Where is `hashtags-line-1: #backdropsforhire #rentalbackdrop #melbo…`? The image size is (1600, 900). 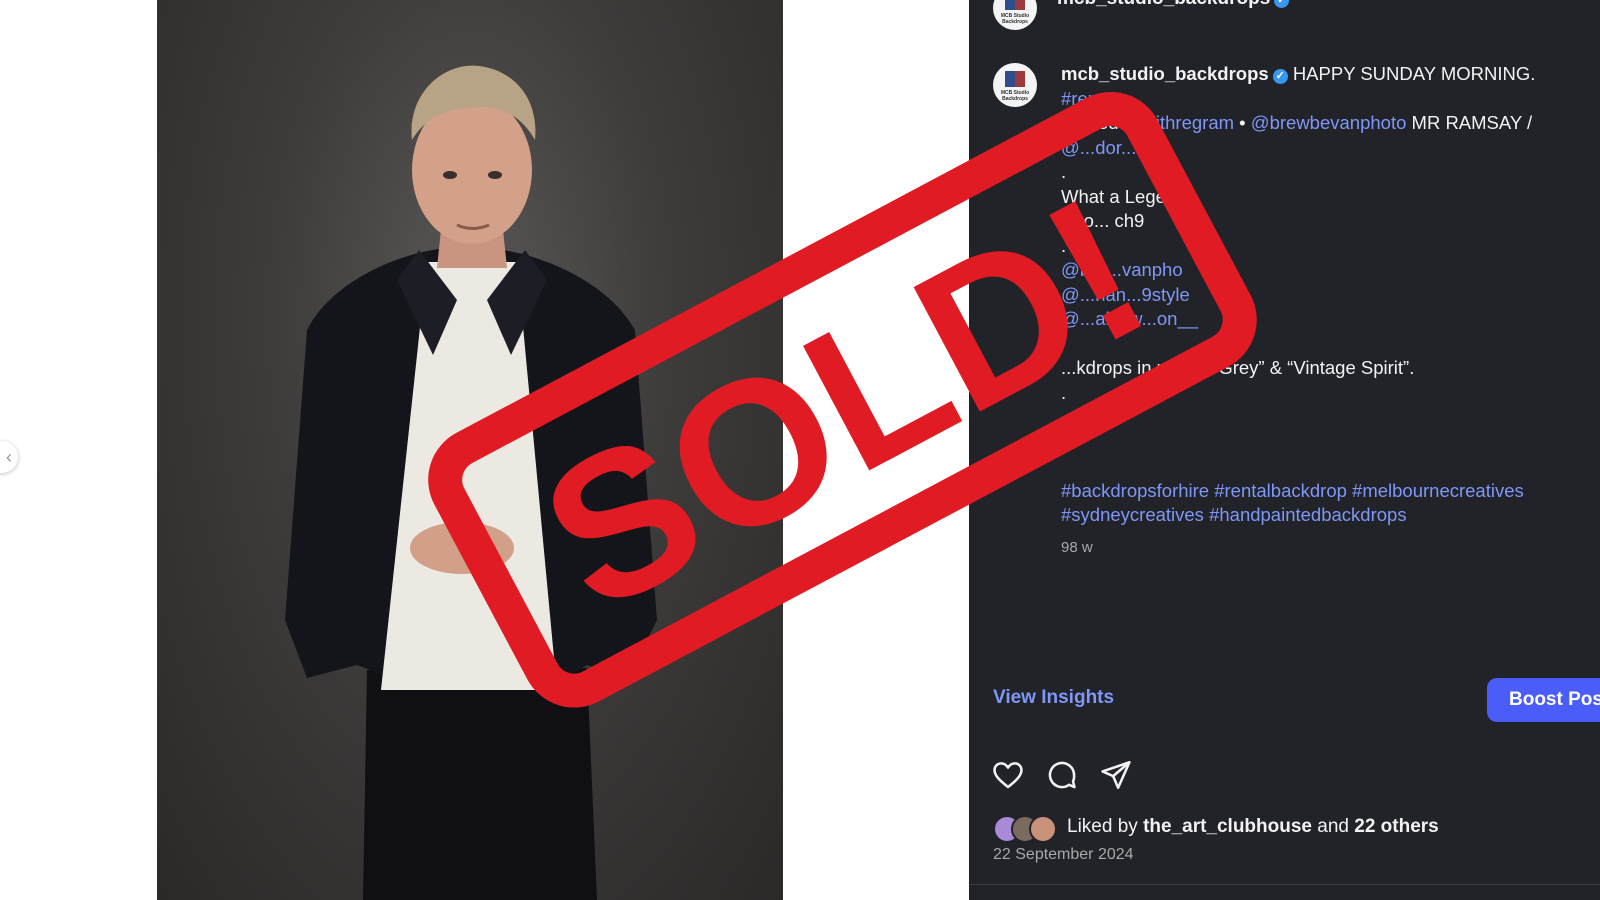
hashtags-line-1: #backdropsforhire #rentalbackdrop #melbo… is located at coordinates (1321, 491).